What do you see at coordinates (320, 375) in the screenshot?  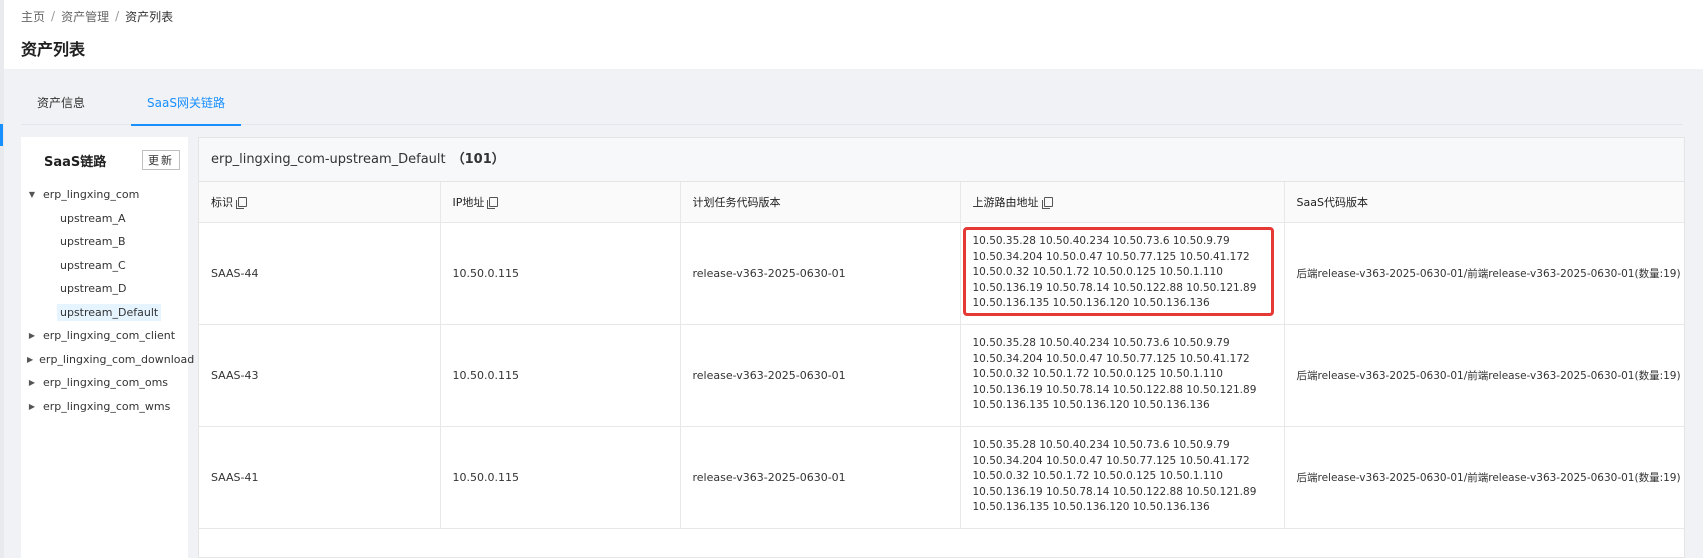 I see `cell-id: SAAS-43` at bounding box center [320, 375].